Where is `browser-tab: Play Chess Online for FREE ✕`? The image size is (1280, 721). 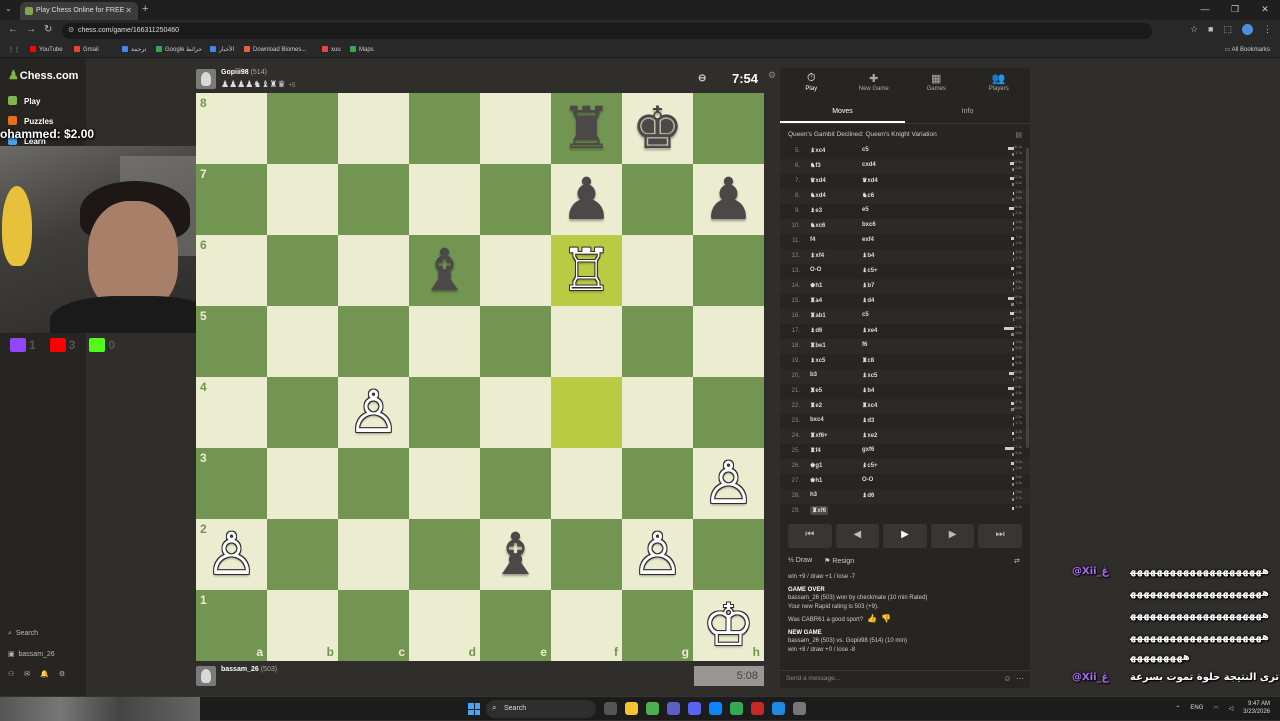 browser-tab: Play Chess Online for FREE ✕ is located at coordinates (79, 11).